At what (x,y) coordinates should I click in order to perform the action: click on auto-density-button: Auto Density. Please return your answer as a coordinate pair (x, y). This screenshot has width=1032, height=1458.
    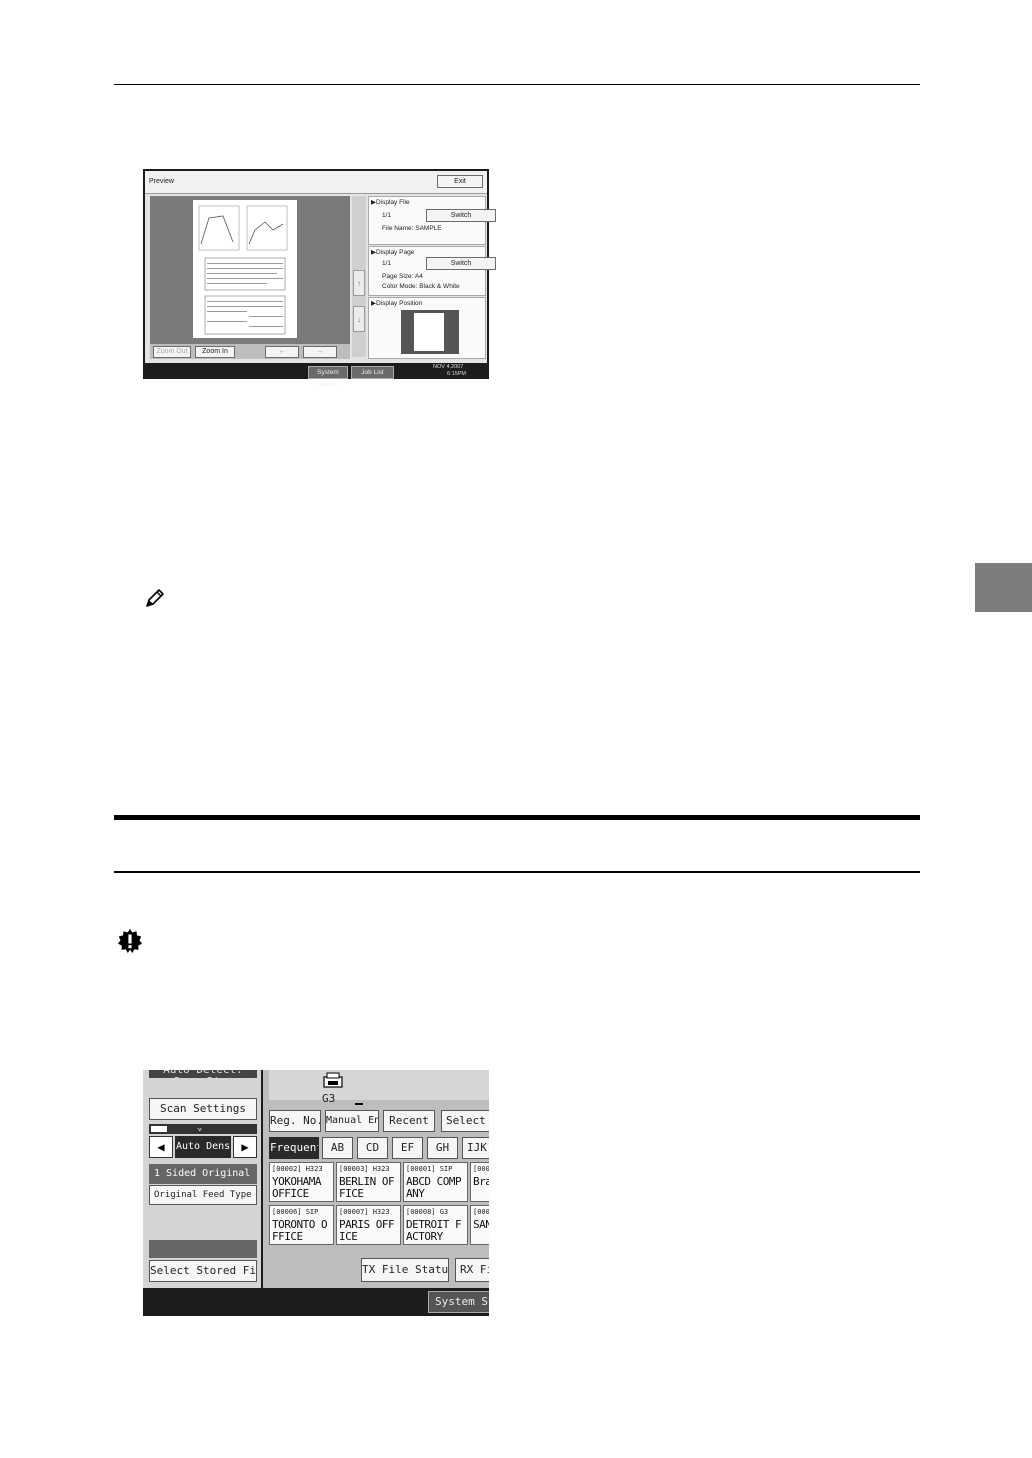
    Looking at the image, I should click on (203, 1147).